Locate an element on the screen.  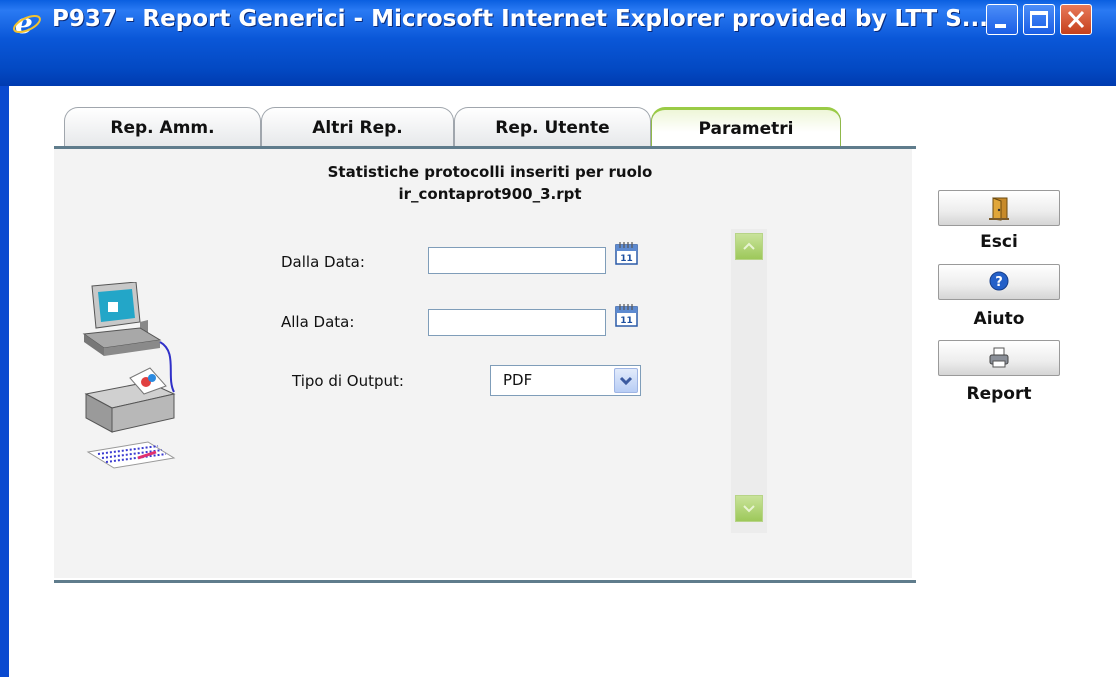
maximize-button is located at coordinates (1039, 19).